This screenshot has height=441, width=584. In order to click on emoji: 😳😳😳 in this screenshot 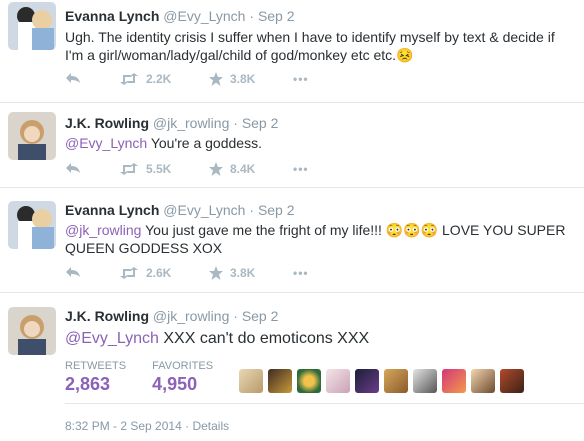, I will do `click(412, 230)`.